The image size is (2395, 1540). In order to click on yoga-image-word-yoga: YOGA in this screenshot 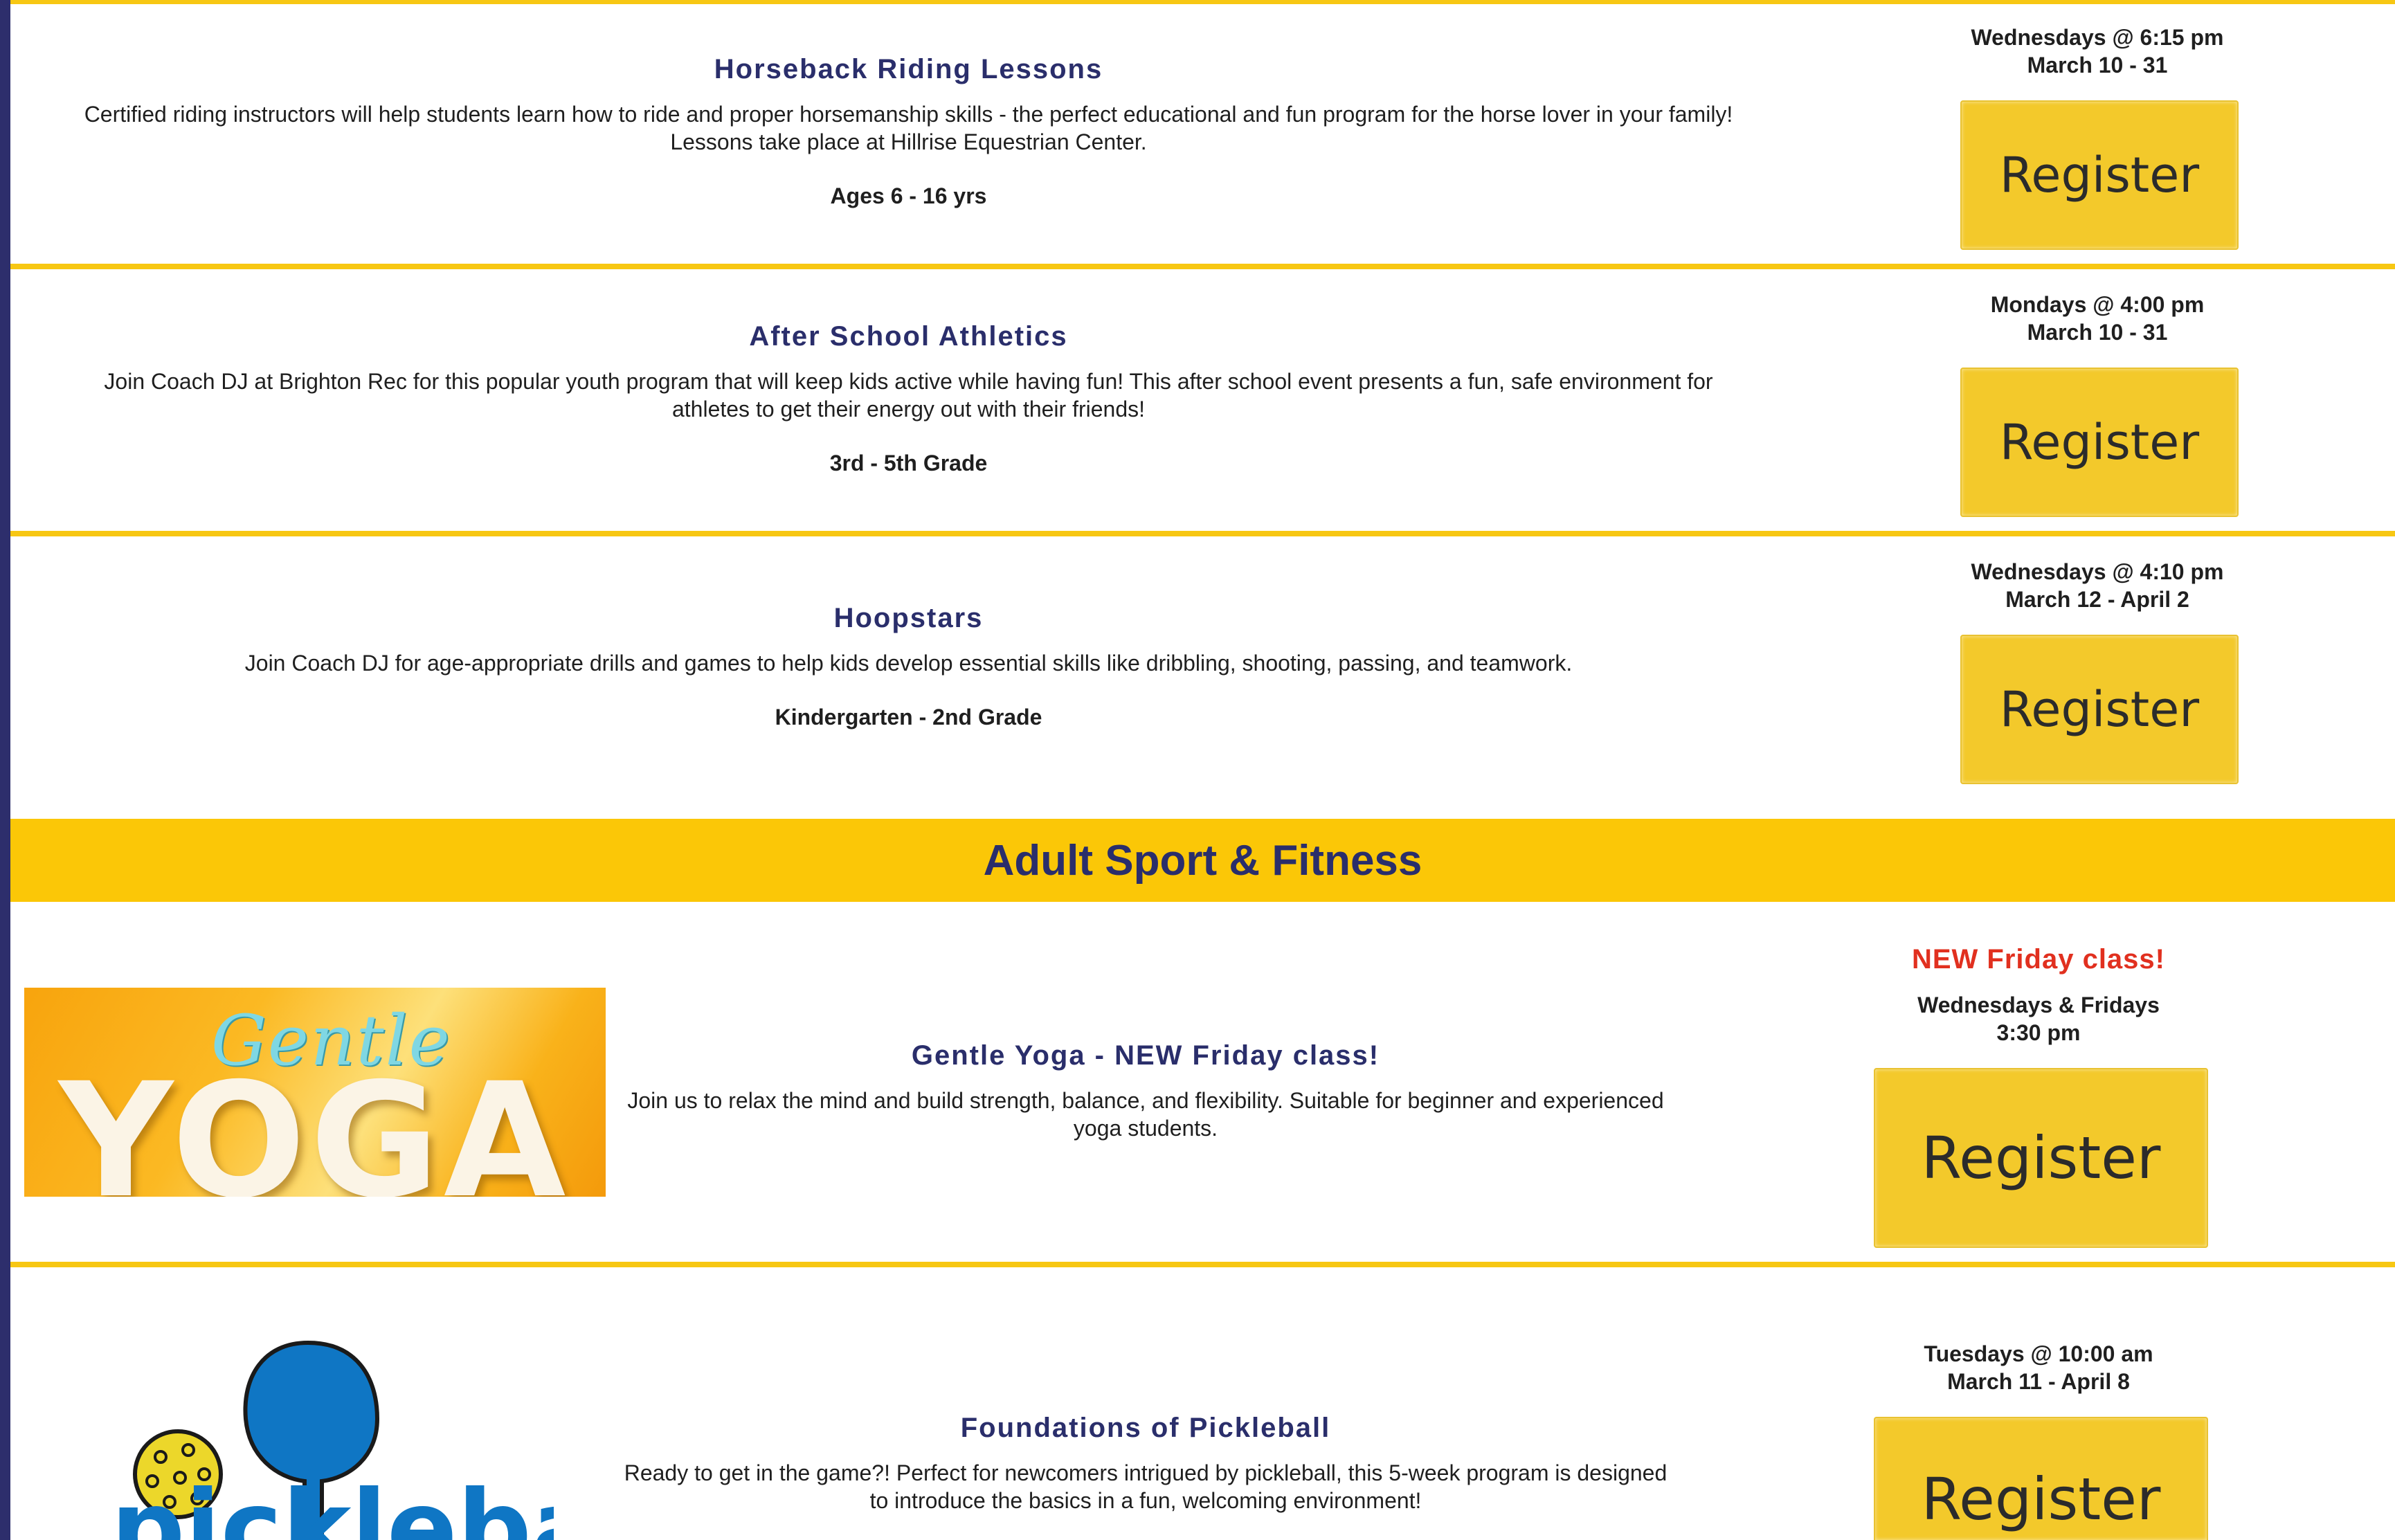, I will do `click(314, 1123)`.